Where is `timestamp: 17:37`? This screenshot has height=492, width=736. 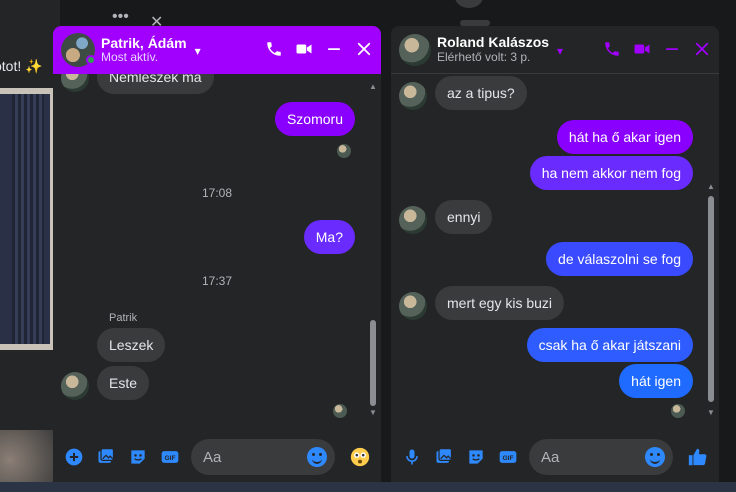 timestamp: 17:37 is located at coordinates (217, 281).